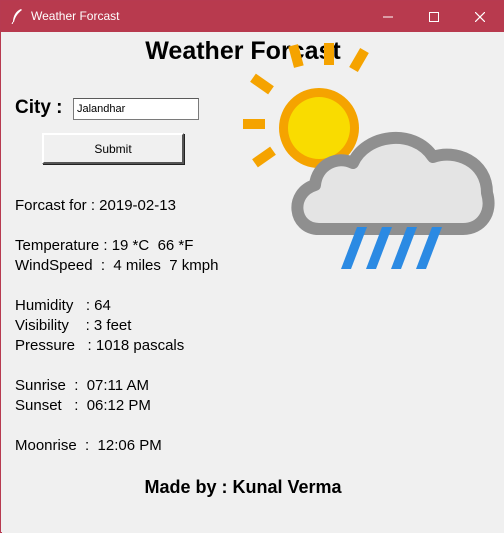  Describe the element at coordinates (75, 16) in the screenshot. I see `window-title: Weather Forcast` at that location.